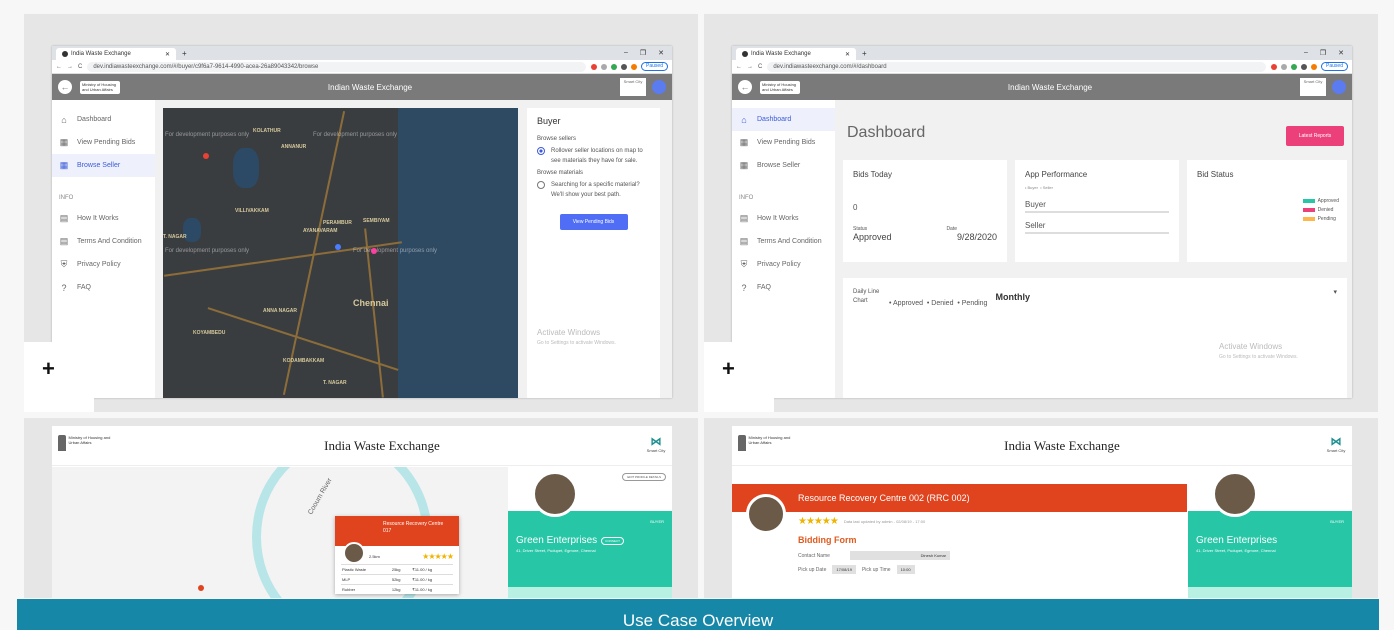  Describe the element at coordinates (557, 139) in the screenshot. I see `browse-sellers-label: Browse sellers` at that location.